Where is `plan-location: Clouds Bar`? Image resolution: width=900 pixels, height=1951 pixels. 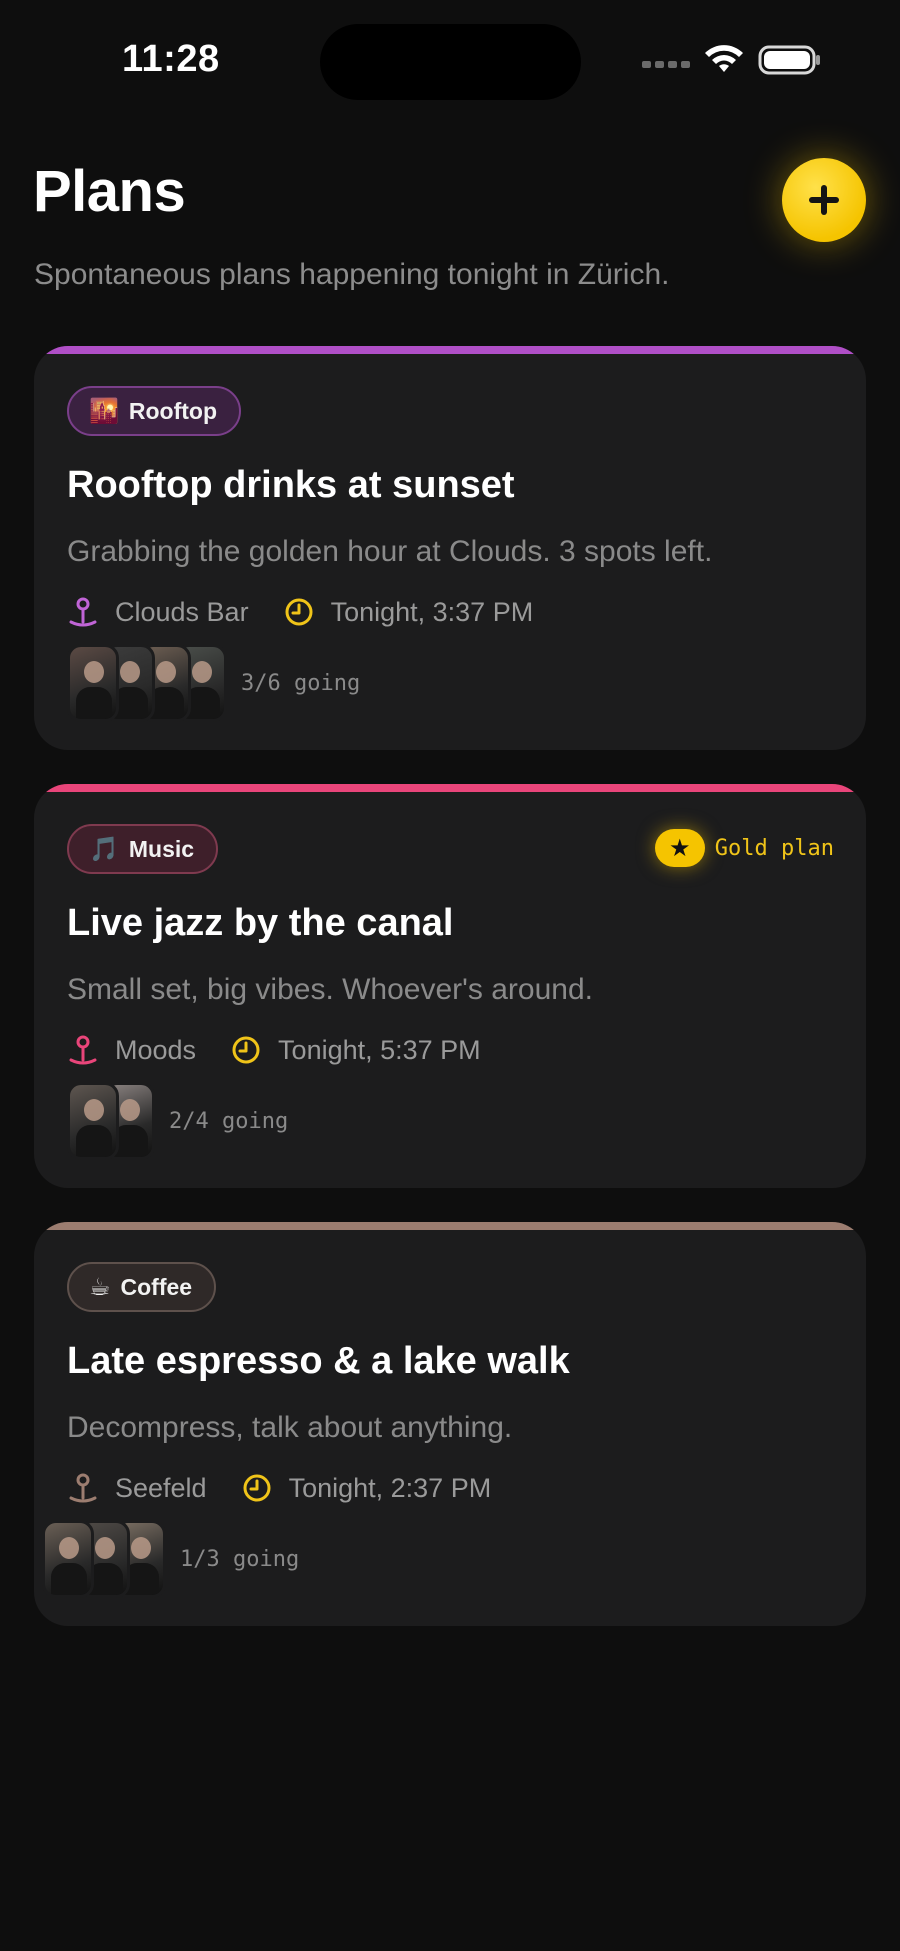 plan-location: Clouds Bar is located at coordinates (182, 611).